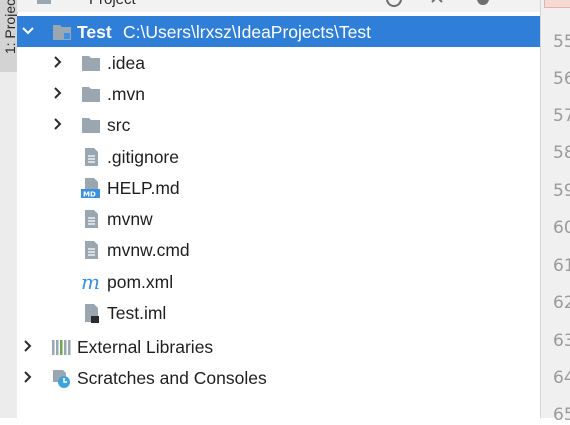  What do you see at coordinates (278, 346) in the screenshot?
I see `tree-row-external-libraries: External Libraries` at bounding box center [278, 346].